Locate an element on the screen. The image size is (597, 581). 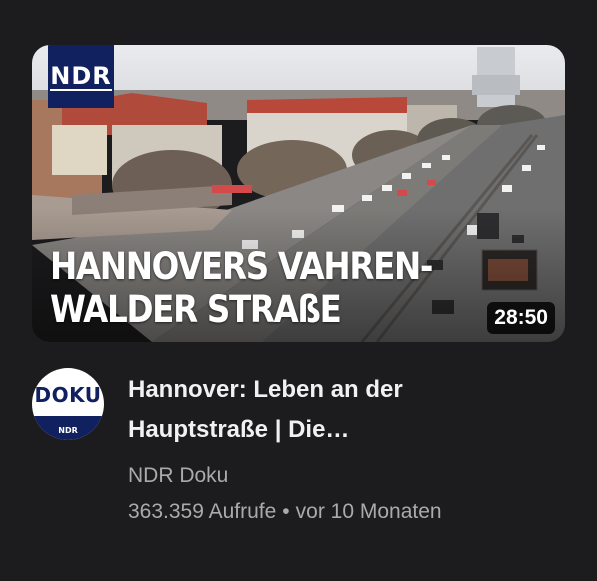
thumbnail-headline-line2: WALDER STRAßE is located at coordinates (196, 309).